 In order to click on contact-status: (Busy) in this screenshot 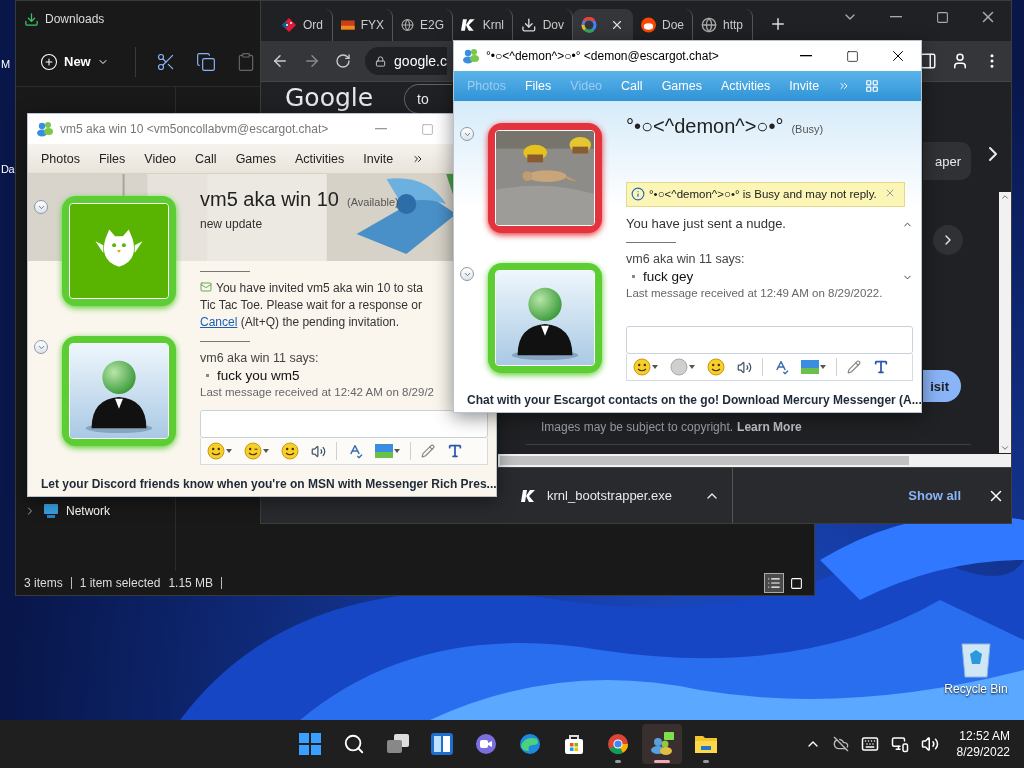, I will do `click(807, 129)`.